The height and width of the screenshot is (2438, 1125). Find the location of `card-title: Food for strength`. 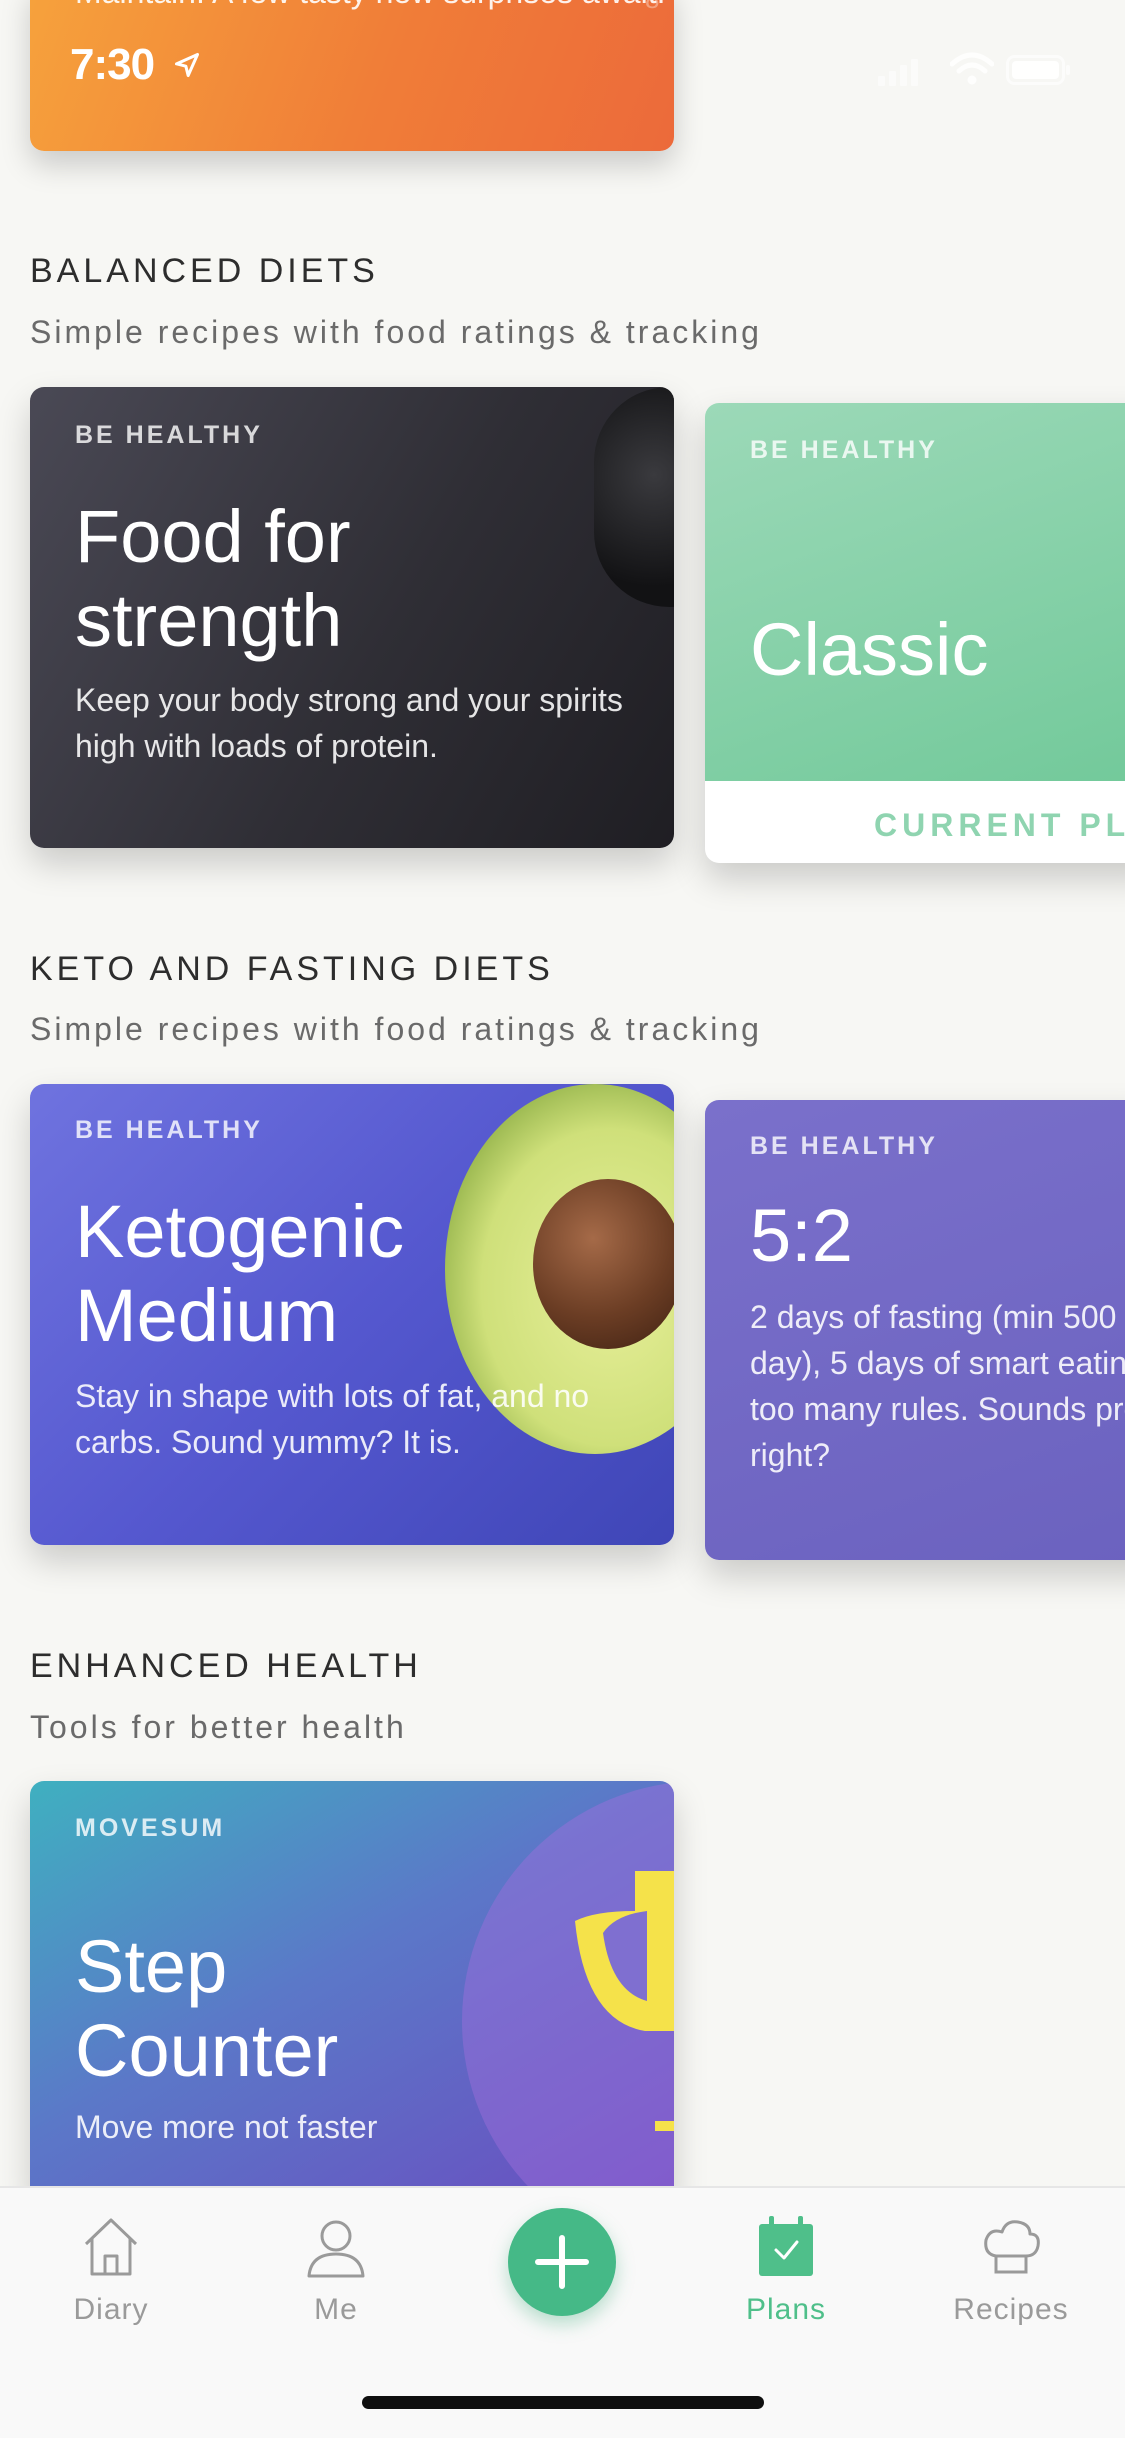

card-title: Food for strength is located at coordinates (213, 578).